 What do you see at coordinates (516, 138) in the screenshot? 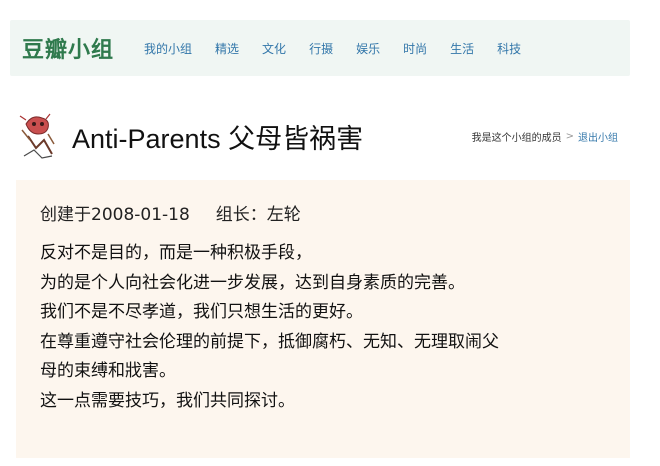
I see `member-status-text: 我是这个小组的成员` at bounding box center [516, 138].